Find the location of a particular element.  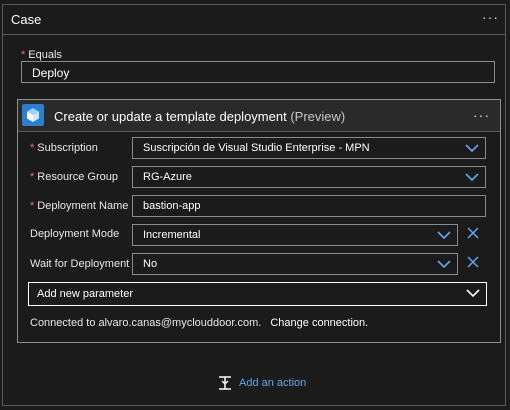

wait-for-deployment-value: No is located at coordinates (150, 264).